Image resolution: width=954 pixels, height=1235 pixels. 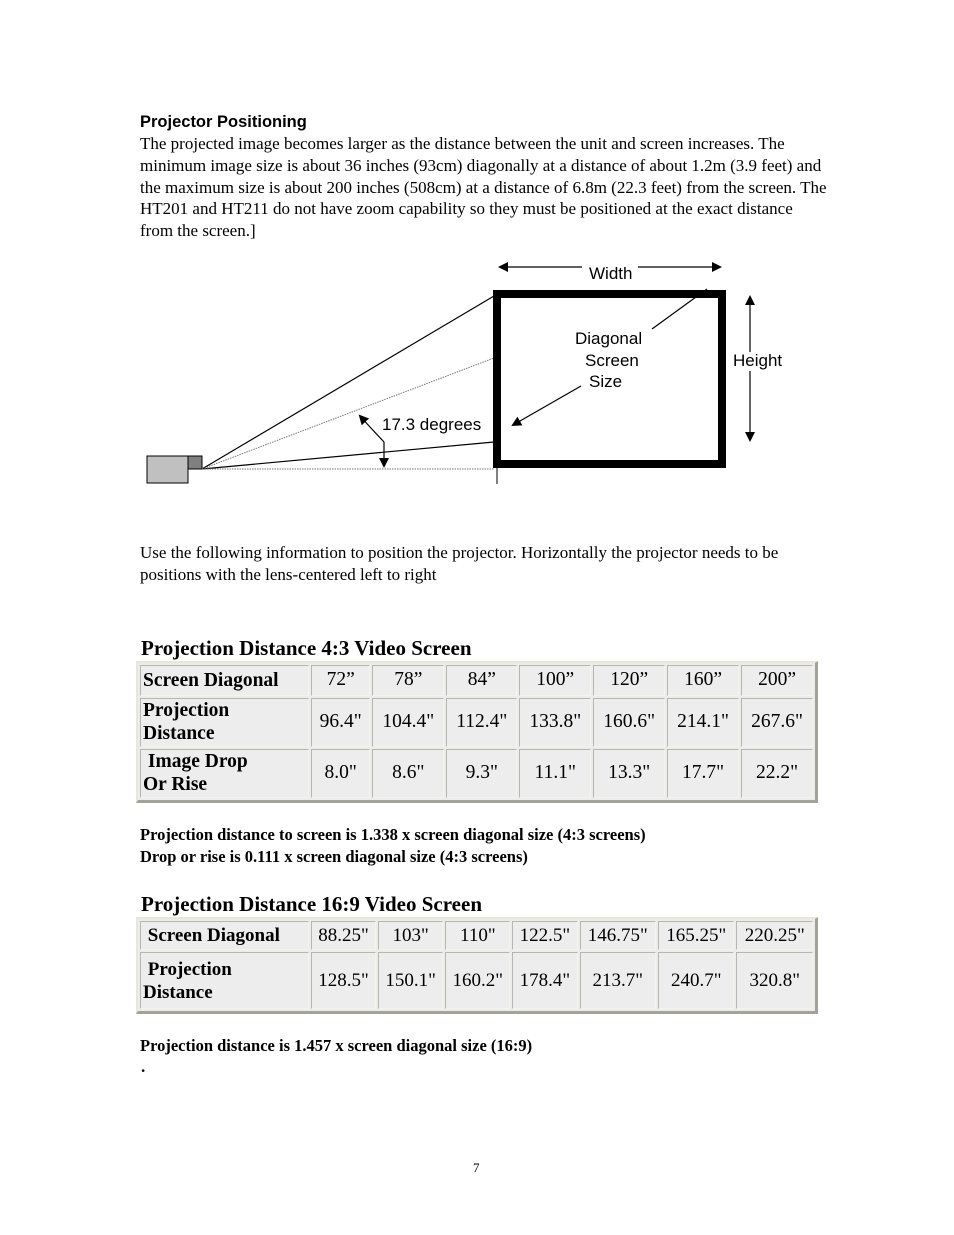 What do you see at coordinates (195, 462) in the screenshot?
I see `projector-lens-icon` at bounding box center [195, 462].